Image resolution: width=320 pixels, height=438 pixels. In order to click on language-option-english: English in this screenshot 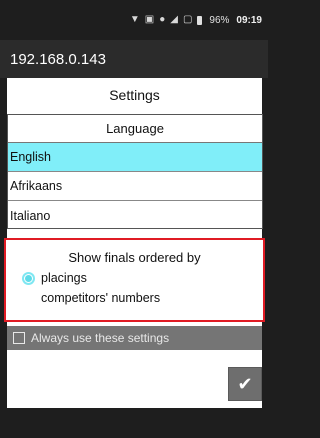, I will do `click(135, 157)`.